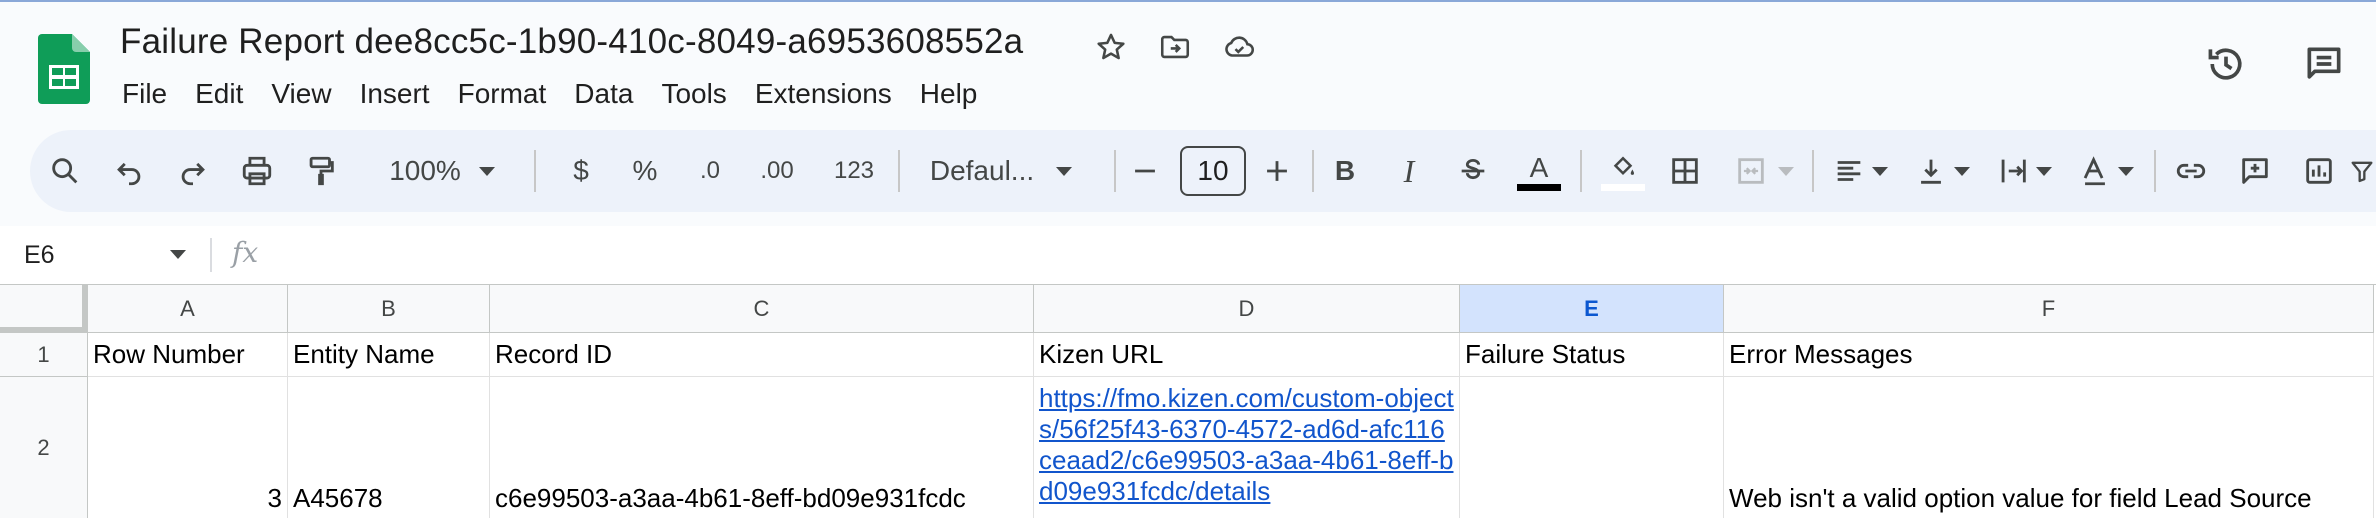 The width and height of the screenshot is (2376, 518). I want to click on insert-comment-icon, so click(2255, 171).